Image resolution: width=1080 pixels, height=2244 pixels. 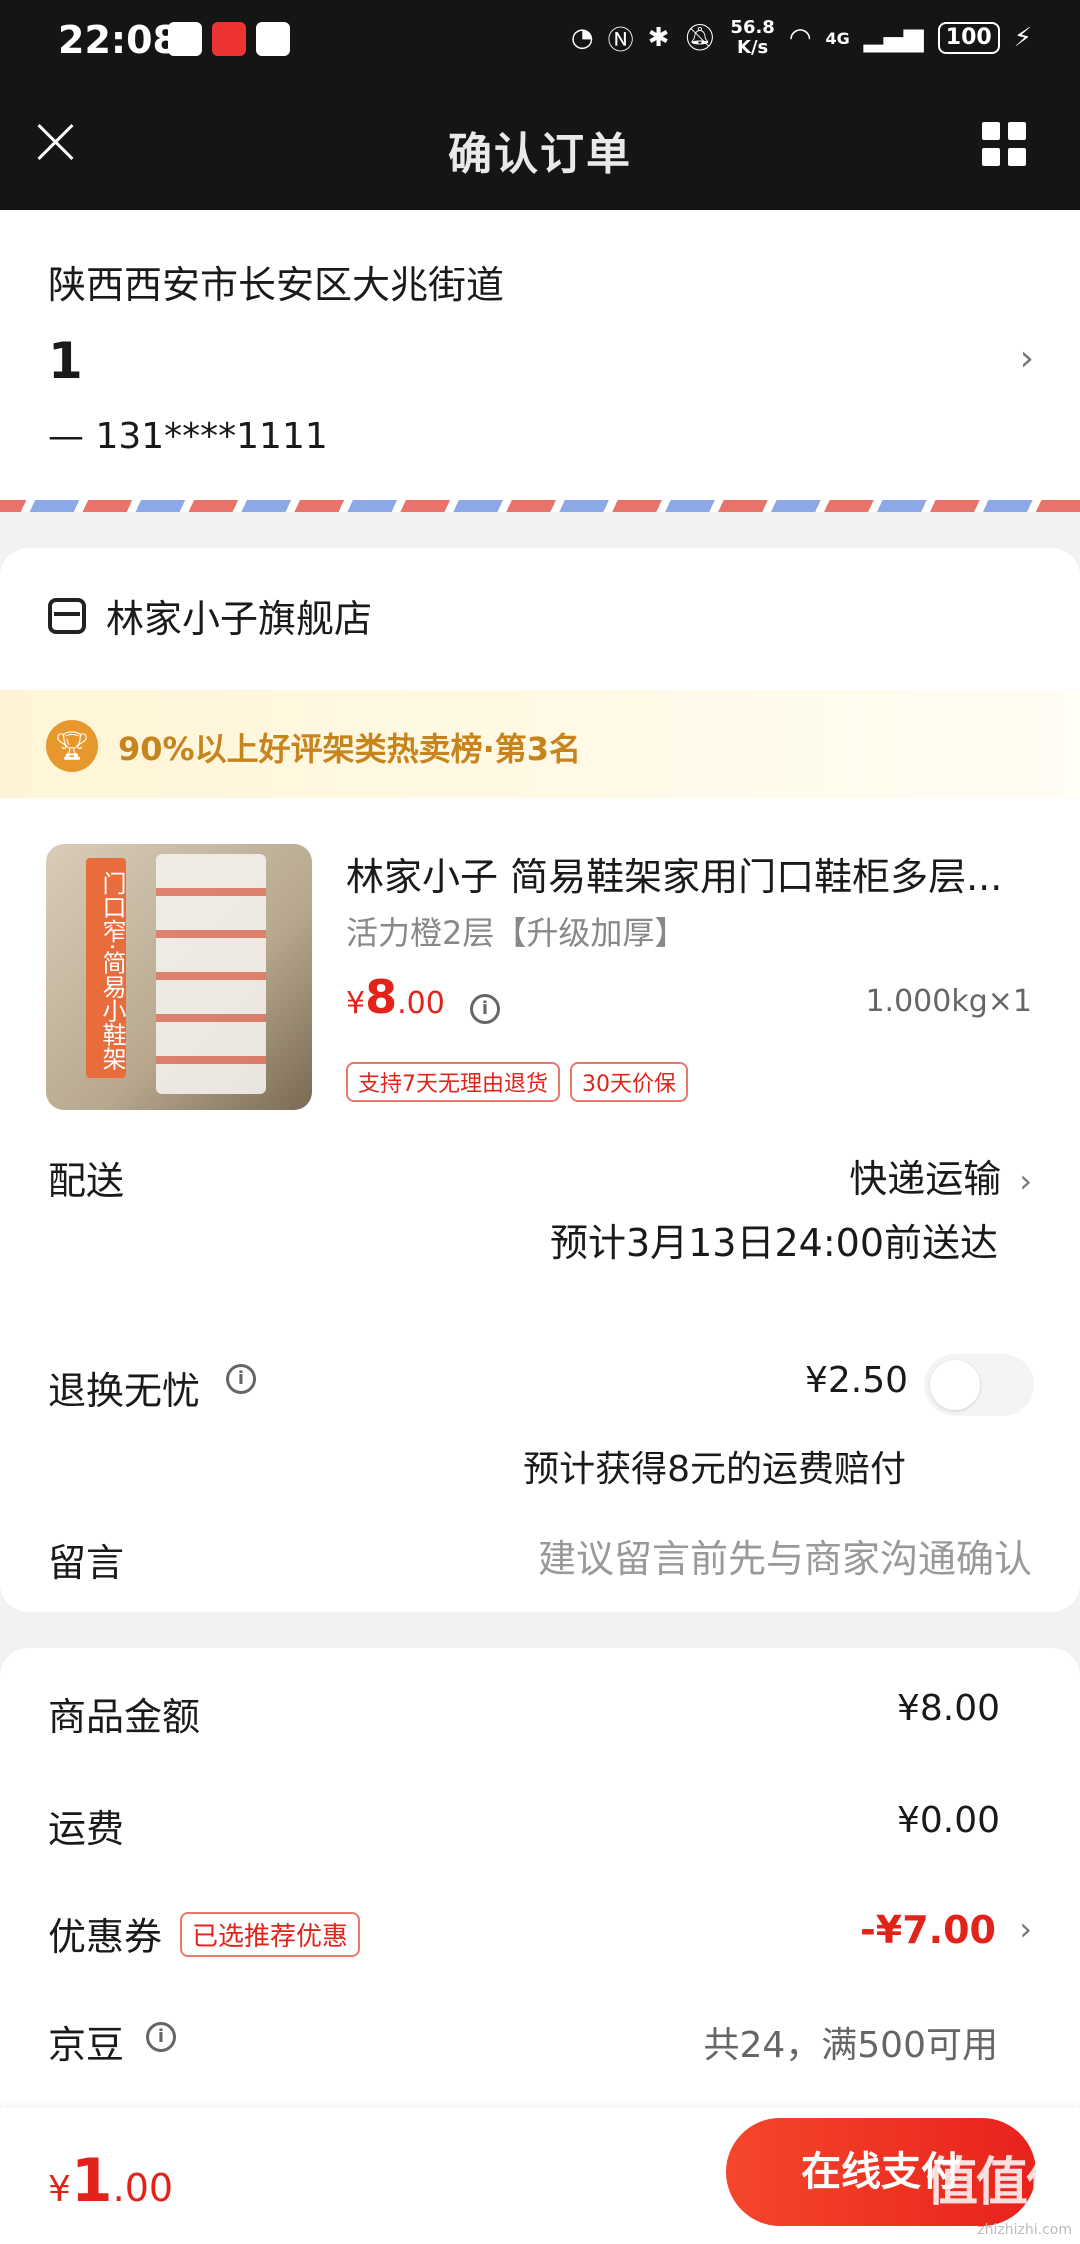 I want to click on mute-icon: 🔕︎, so click(x=700, y=38).